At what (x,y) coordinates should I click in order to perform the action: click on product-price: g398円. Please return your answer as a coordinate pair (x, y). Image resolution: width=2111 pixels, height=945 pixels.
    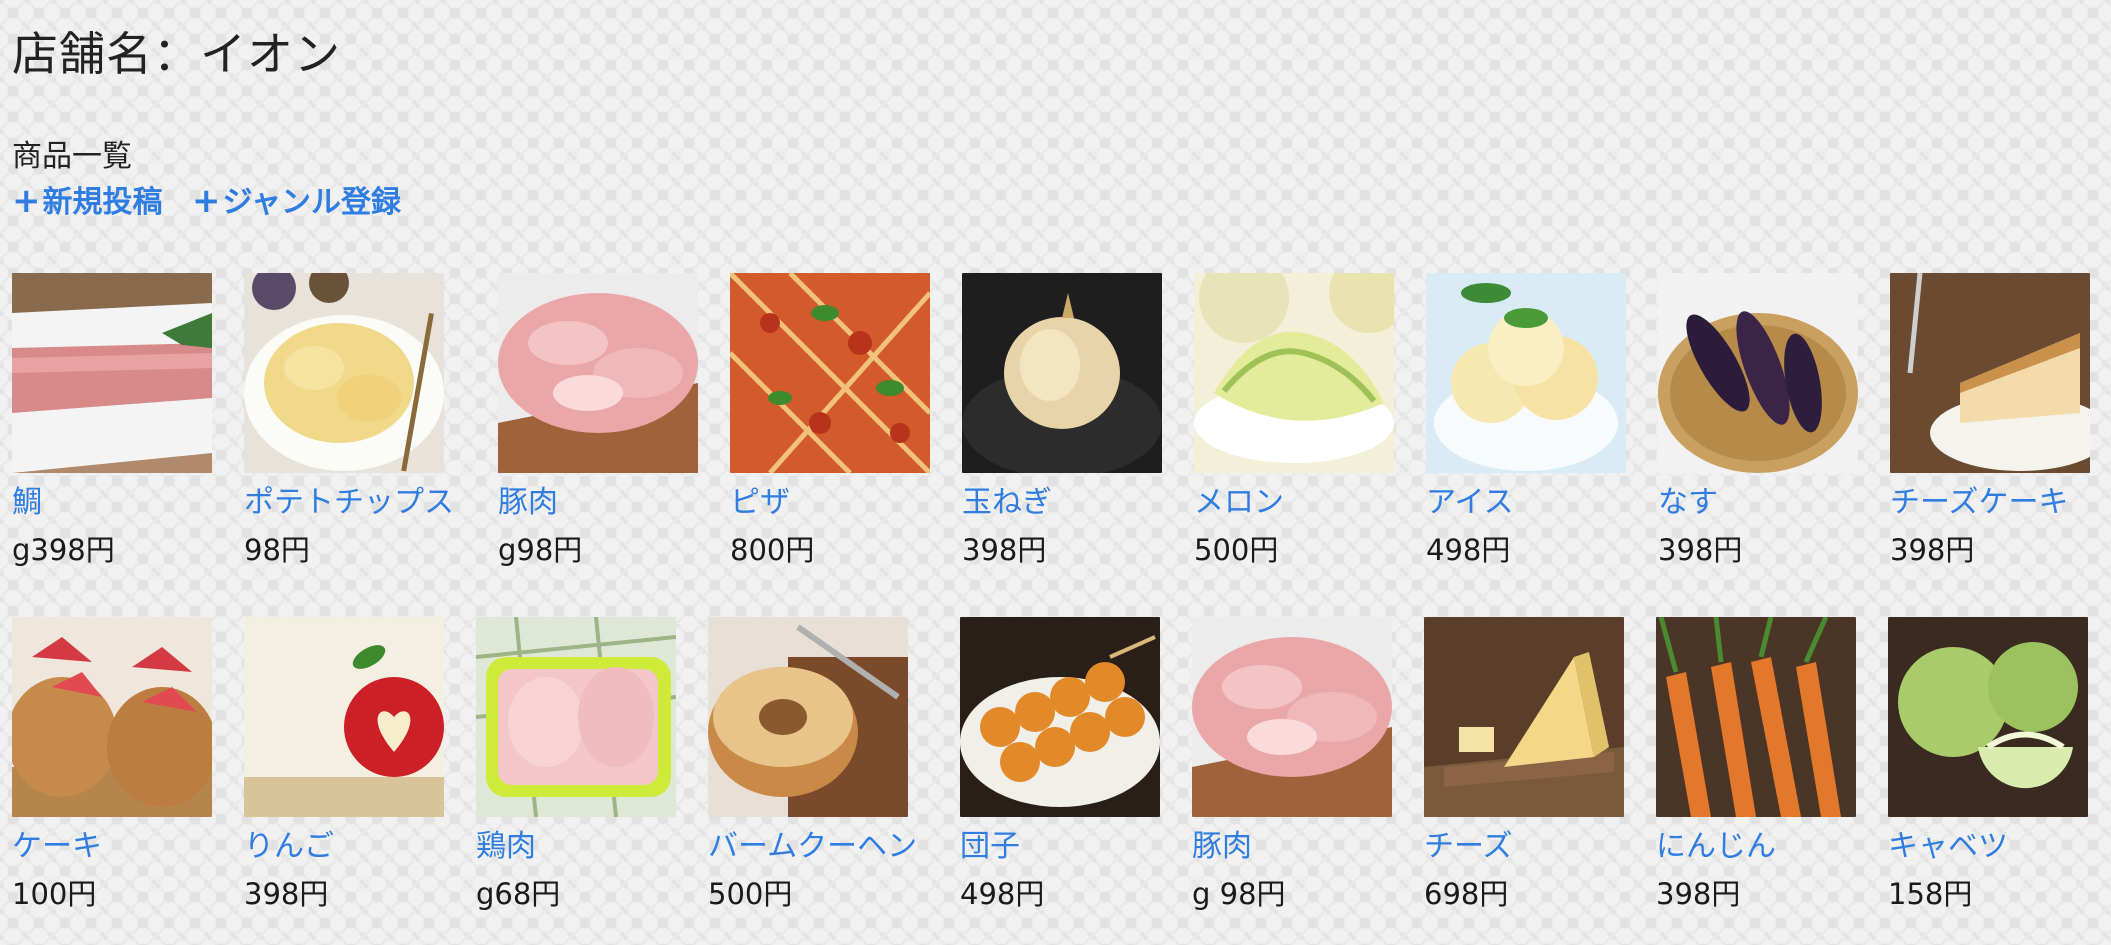
    Looking at the image, I should click on (63, 550).